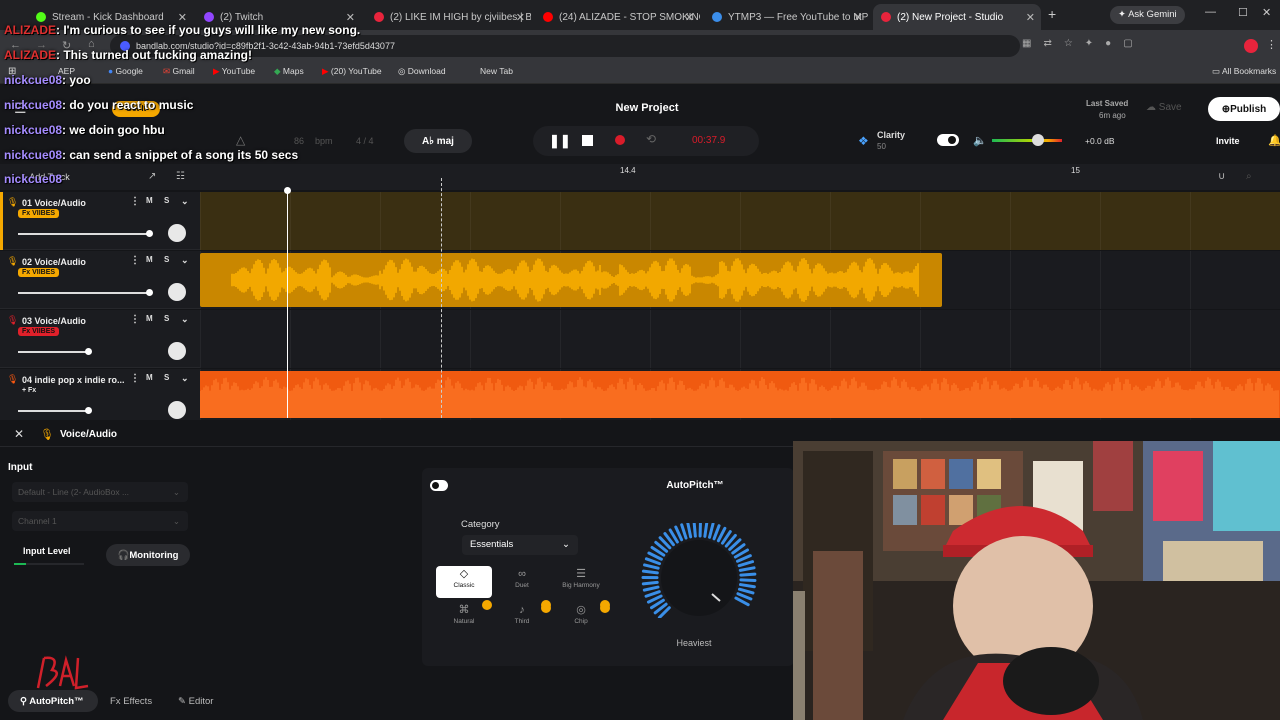  What do you see at coordinates (1027, 140) in the screenshot?
I see `master-volume-slider` at bounding box center [1027, 140].